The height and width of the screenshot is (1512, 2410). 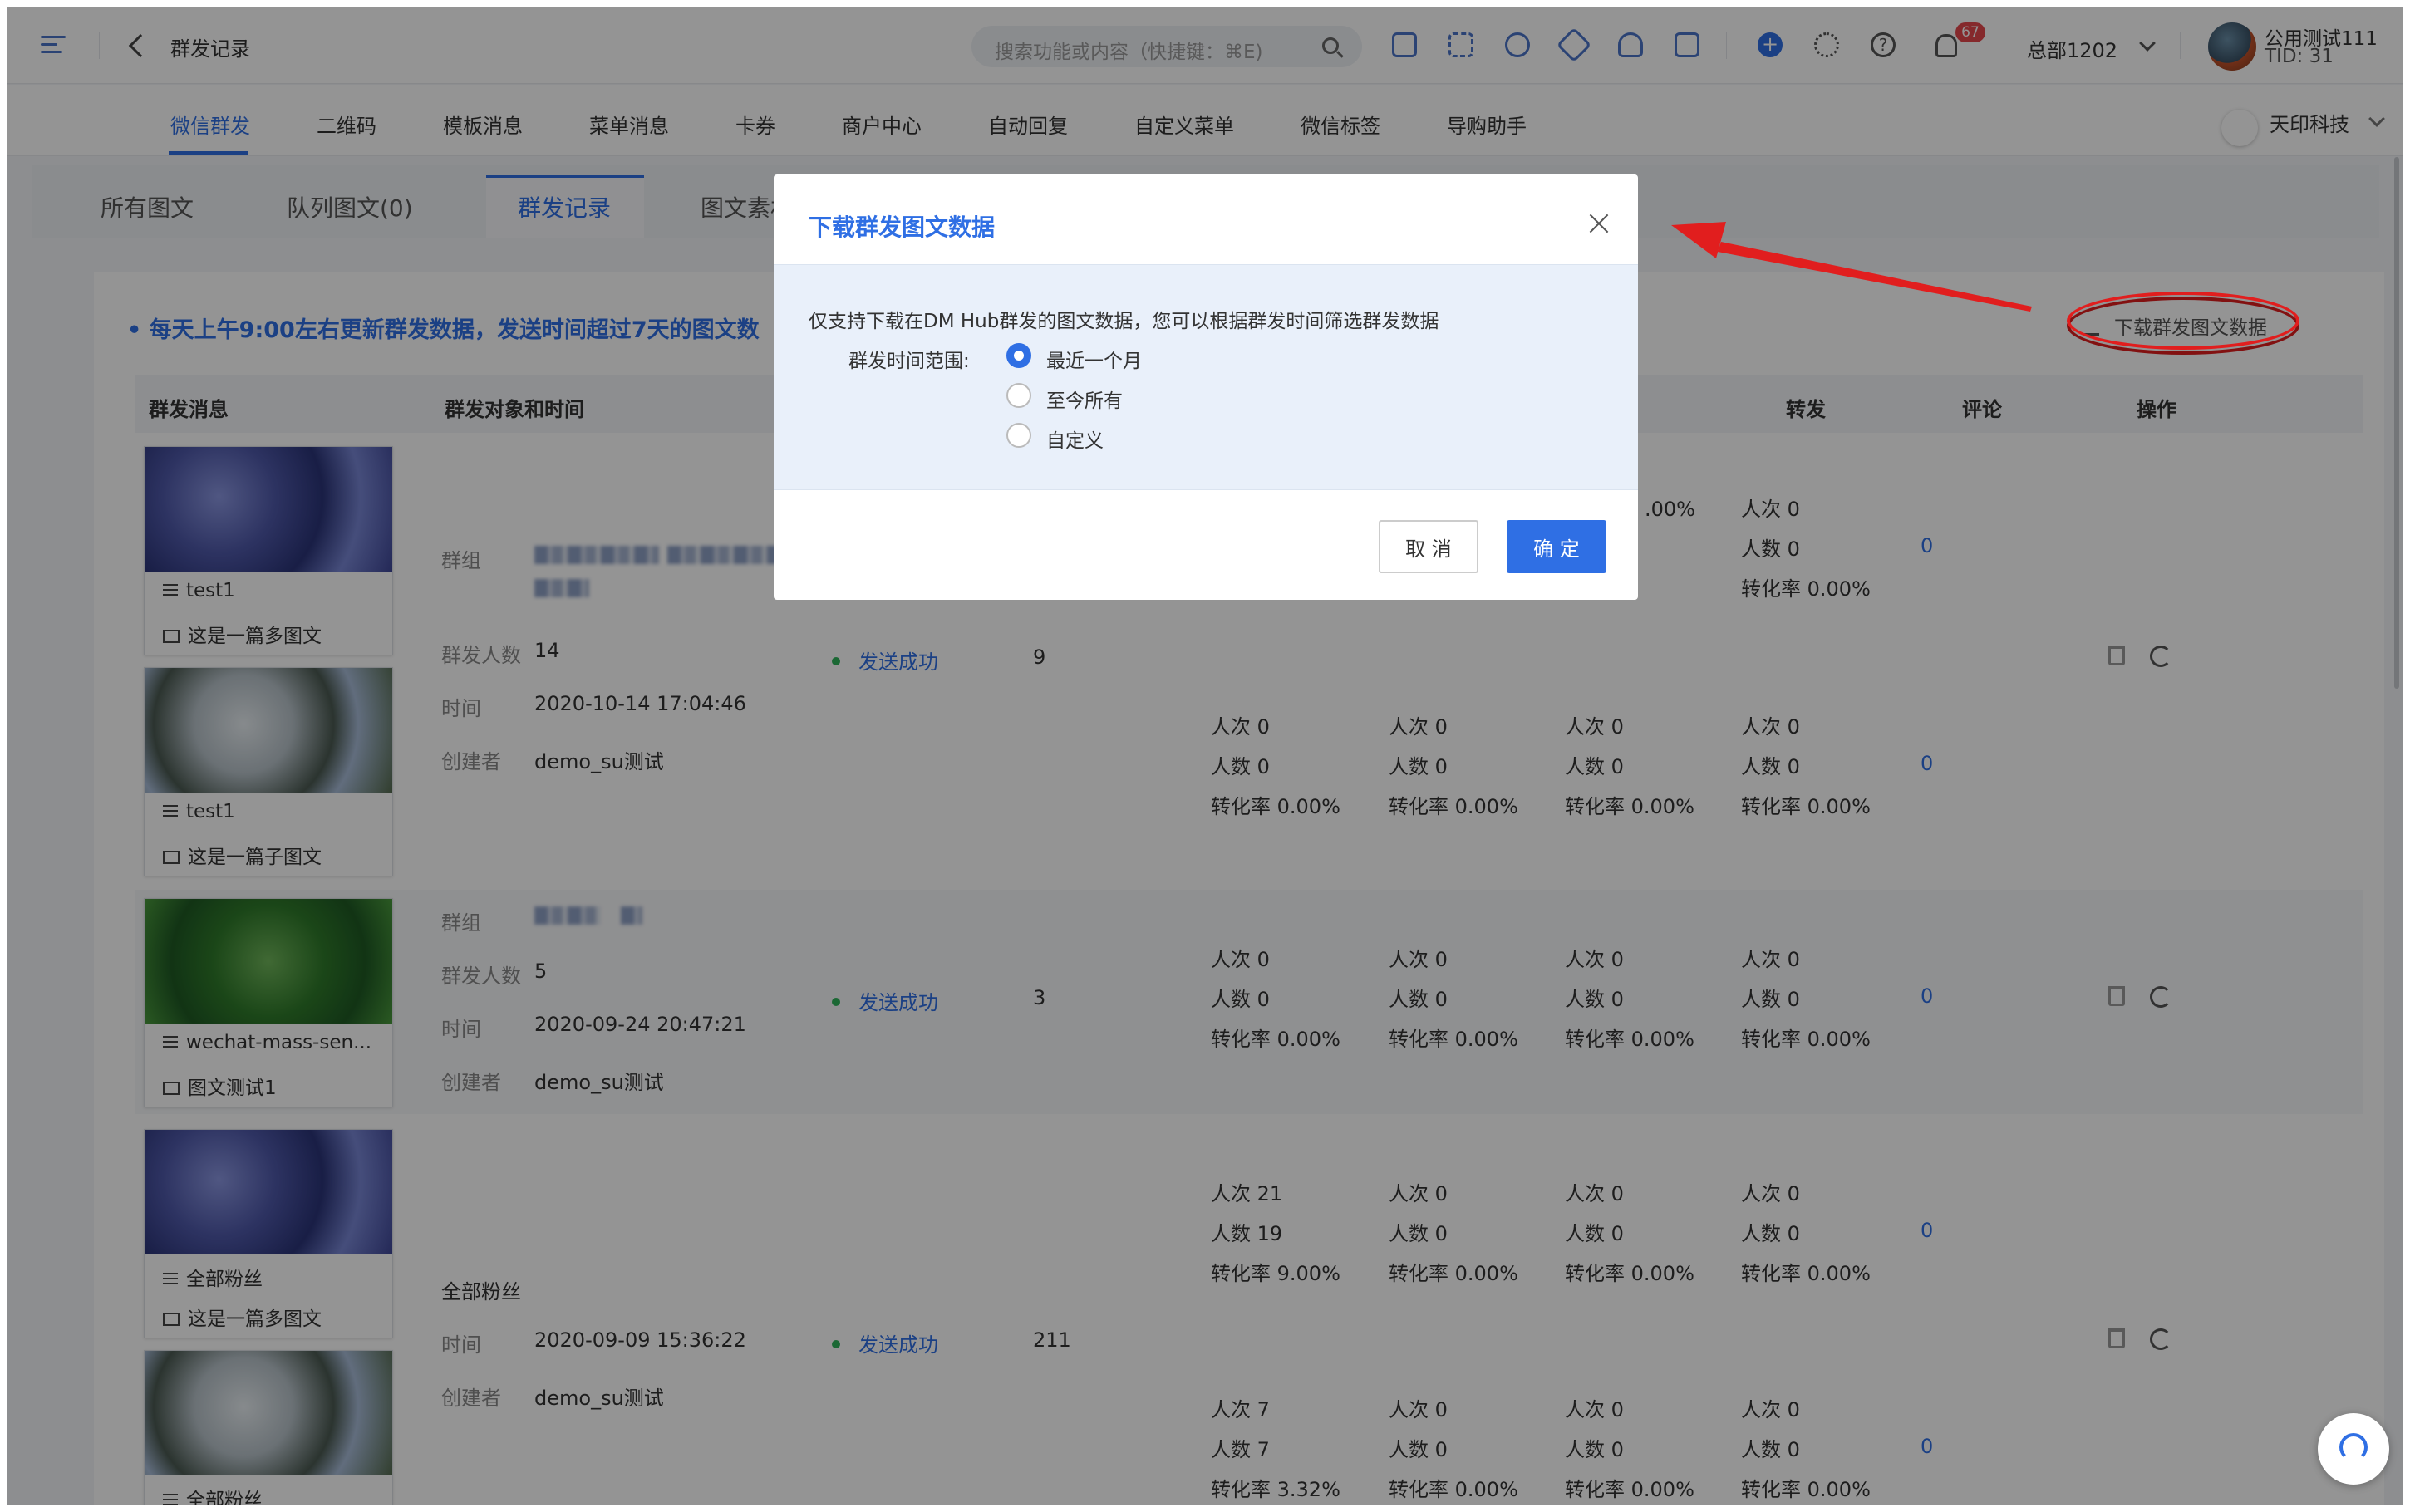 What do you see at coordinates (1075, 439) in the screenshot?
I see `radio-label: 自定义` at bounding box center [1075, 439].